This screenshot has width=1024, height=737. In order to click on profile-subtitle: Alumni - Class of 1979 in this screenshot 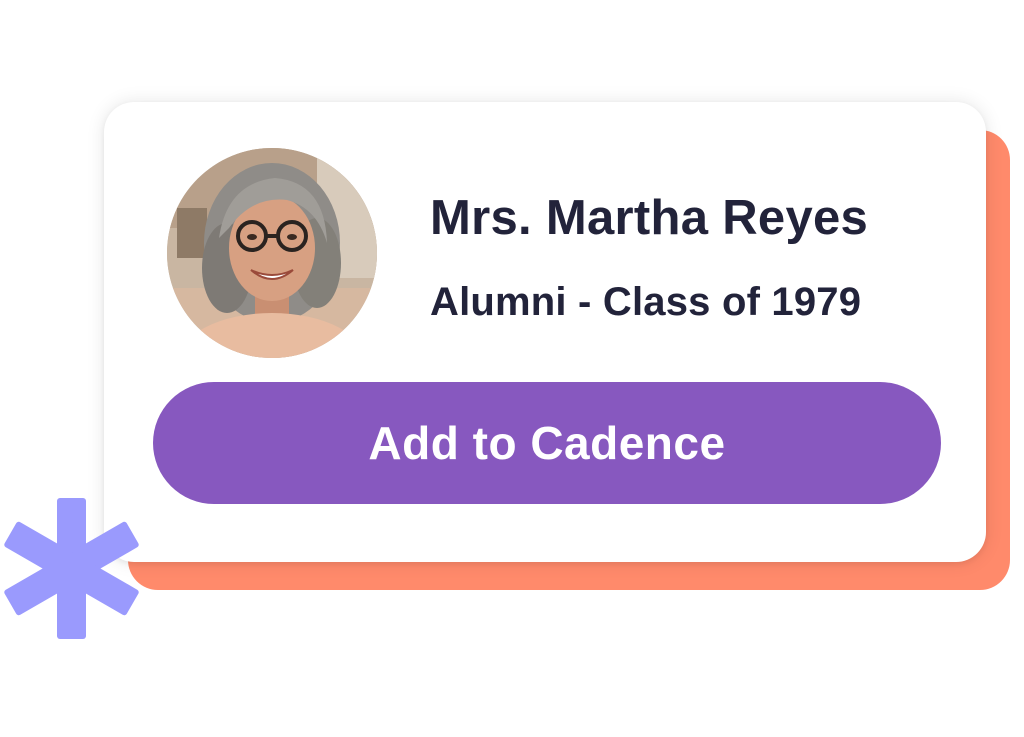, I will do `click(646, 302)`.